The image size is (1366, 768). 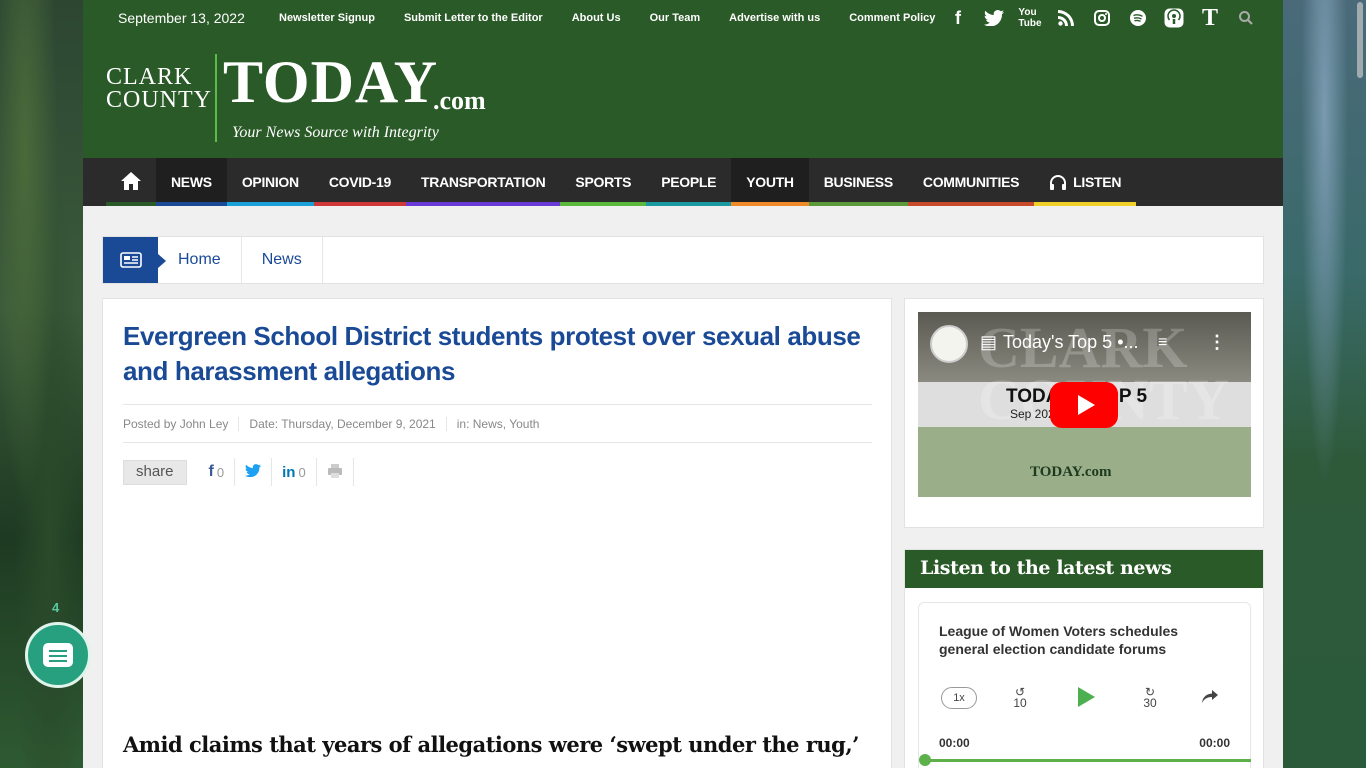 I want to click on headphones-icon, so click(x=1058, y=182).